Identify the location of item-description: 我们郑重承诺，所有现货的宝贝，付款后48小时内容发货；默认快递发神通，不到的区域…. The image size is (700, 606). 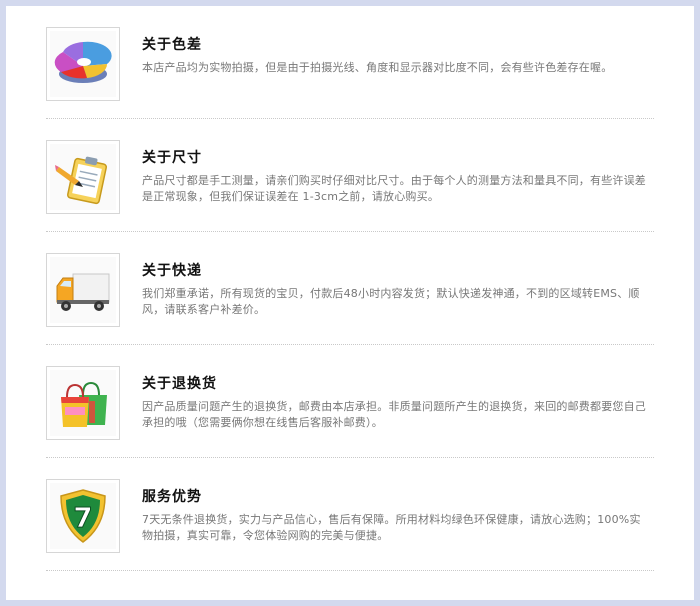
(391, 301).